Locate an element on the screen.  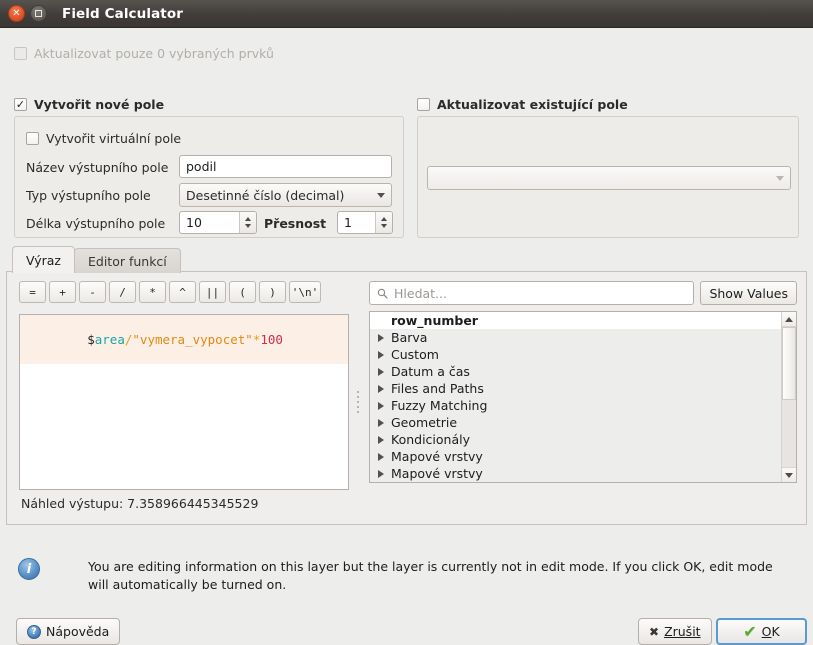
scrollbar-track is located at coordinates (789, 397).